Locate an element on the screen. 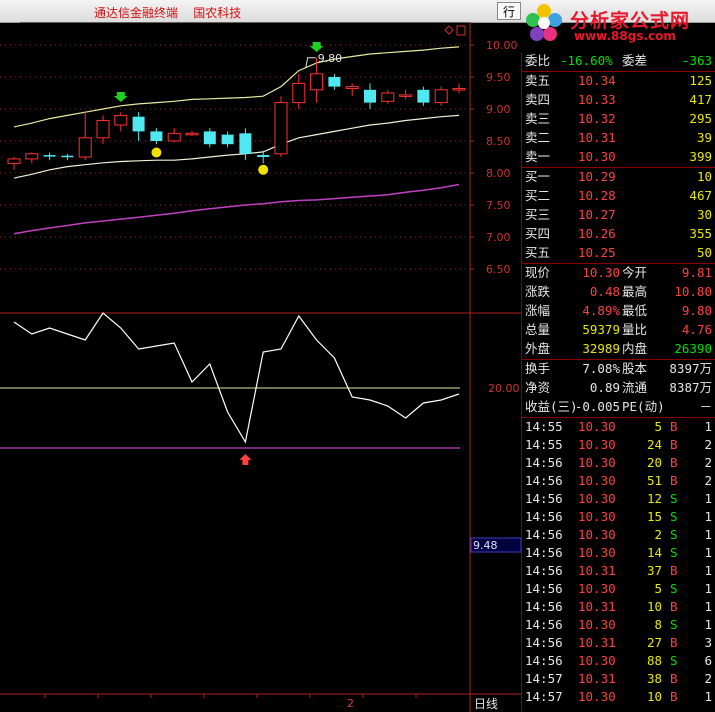 This screenshot has height=712, width=715. bid-row-label: 买二 is located at coordinates (538, 195).